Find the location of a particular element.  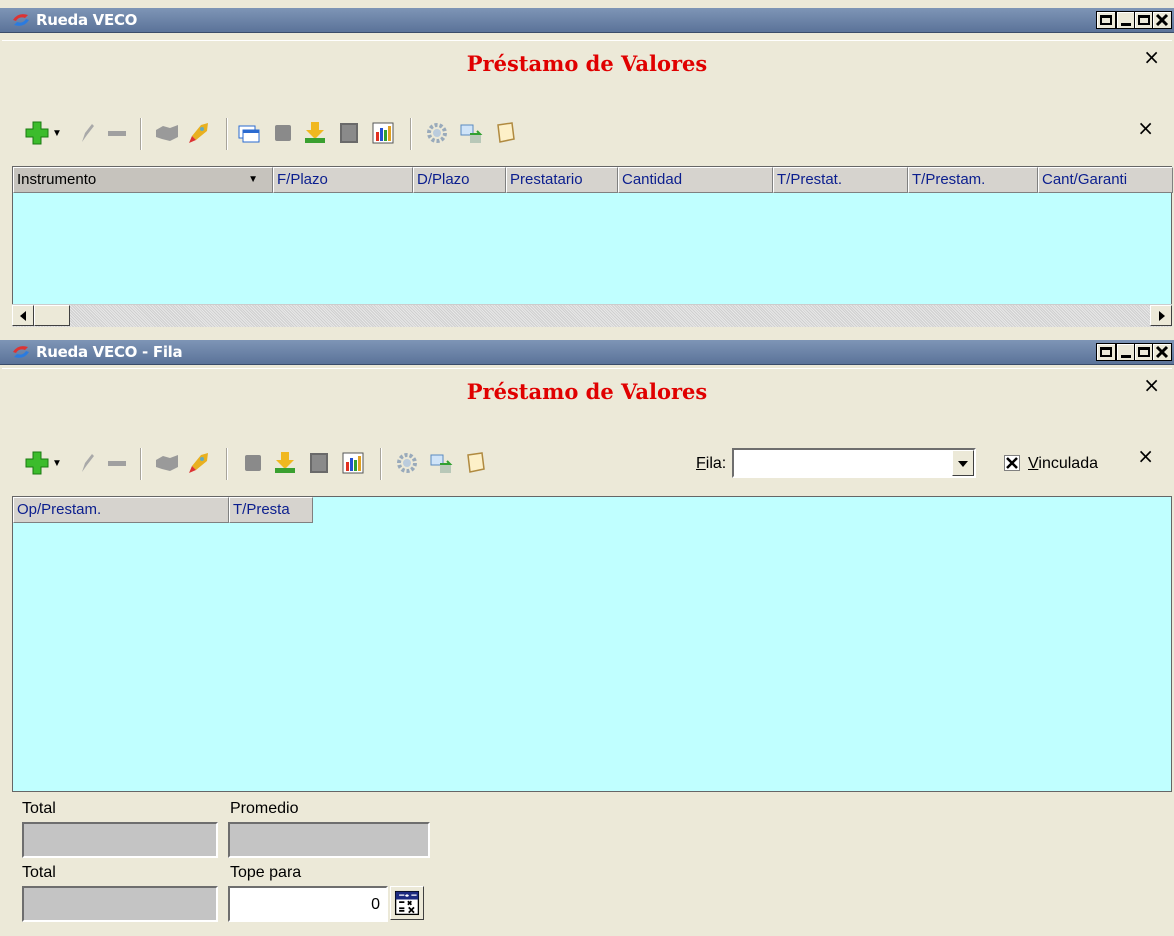

chevron-down-icon is located at coordinates (963, 464).